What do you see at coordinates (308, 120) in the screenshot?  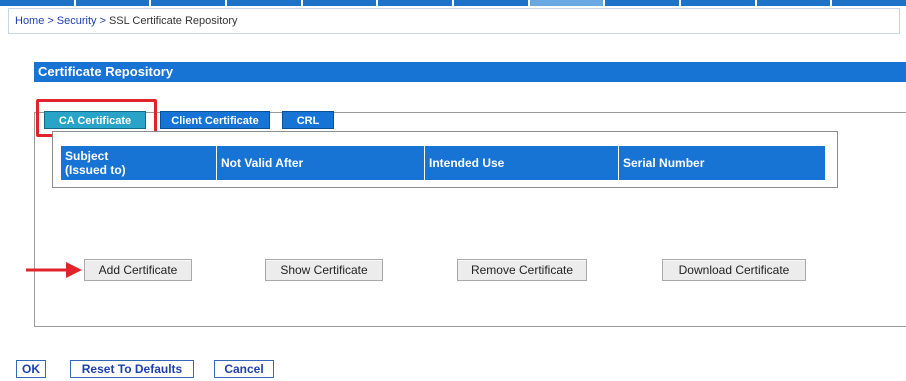 I see `tab-crl: CRL` at bounding box center [308, 120].